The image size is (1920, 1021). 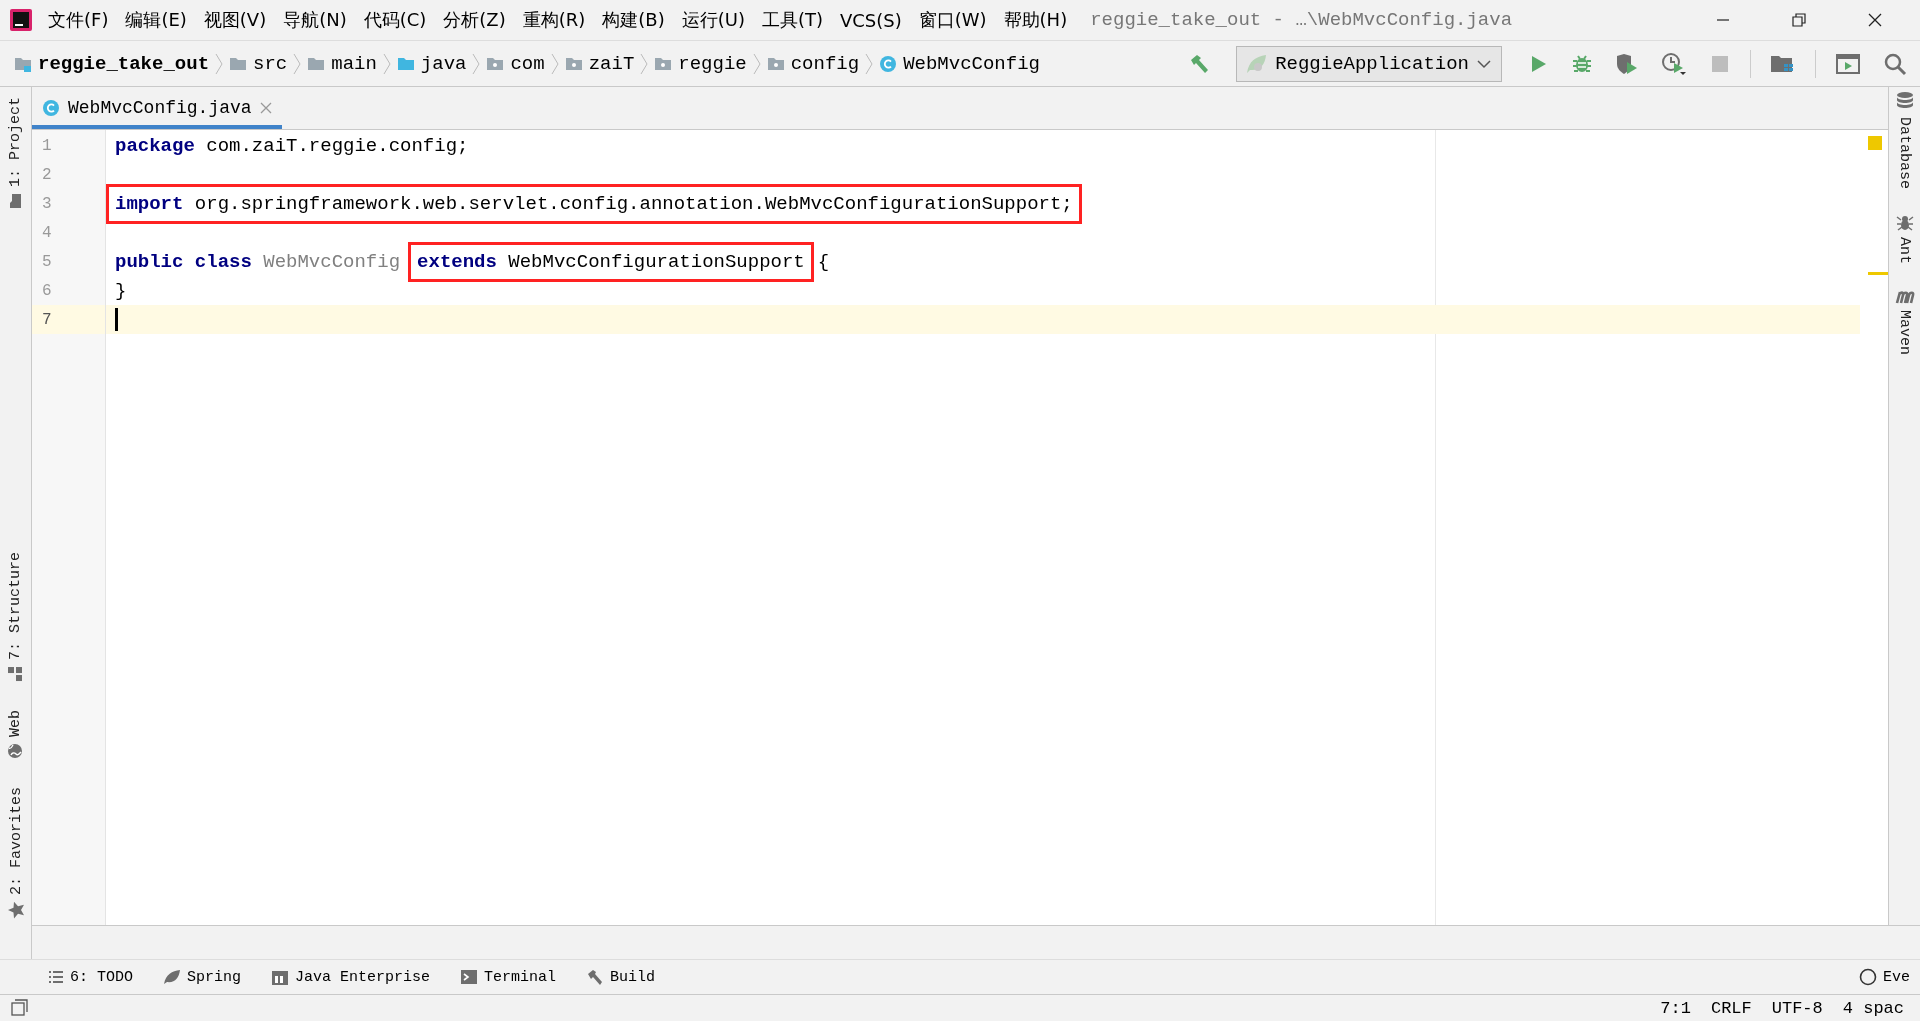 I want to click on code-text: package com.zaiT.reggie.config;, so click(x=292, y=145).